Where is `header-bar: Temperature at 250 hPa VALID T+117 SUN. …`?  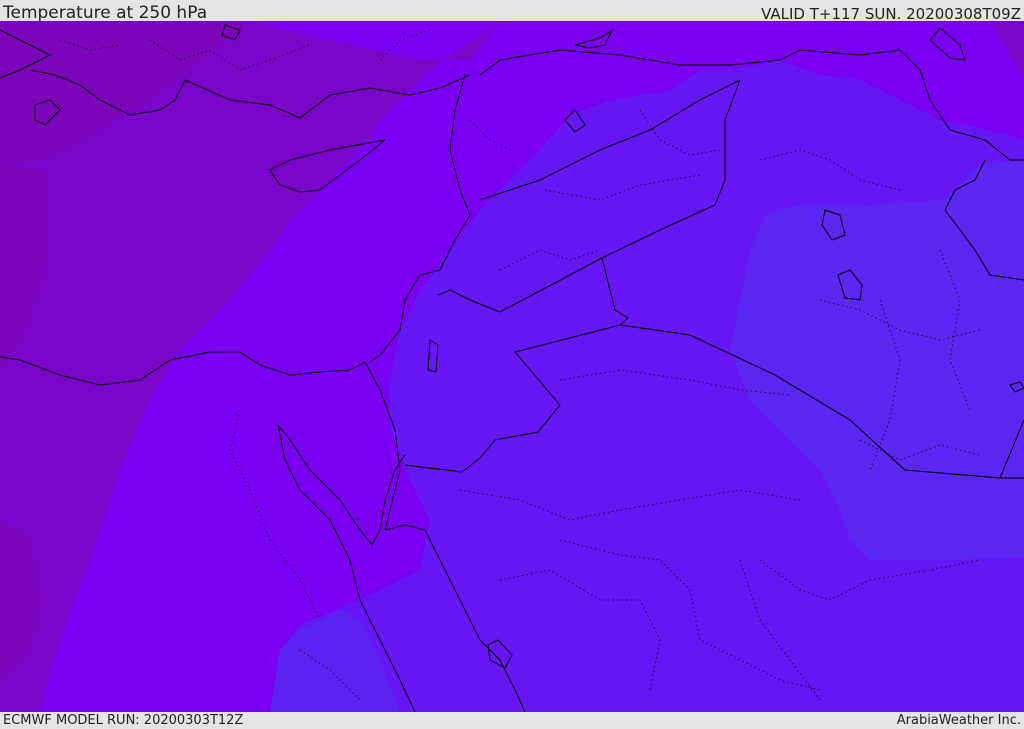
header-bar: Temperature at 250 hPa VALID T+117 SUN. … is located at coordinates (512, 11).